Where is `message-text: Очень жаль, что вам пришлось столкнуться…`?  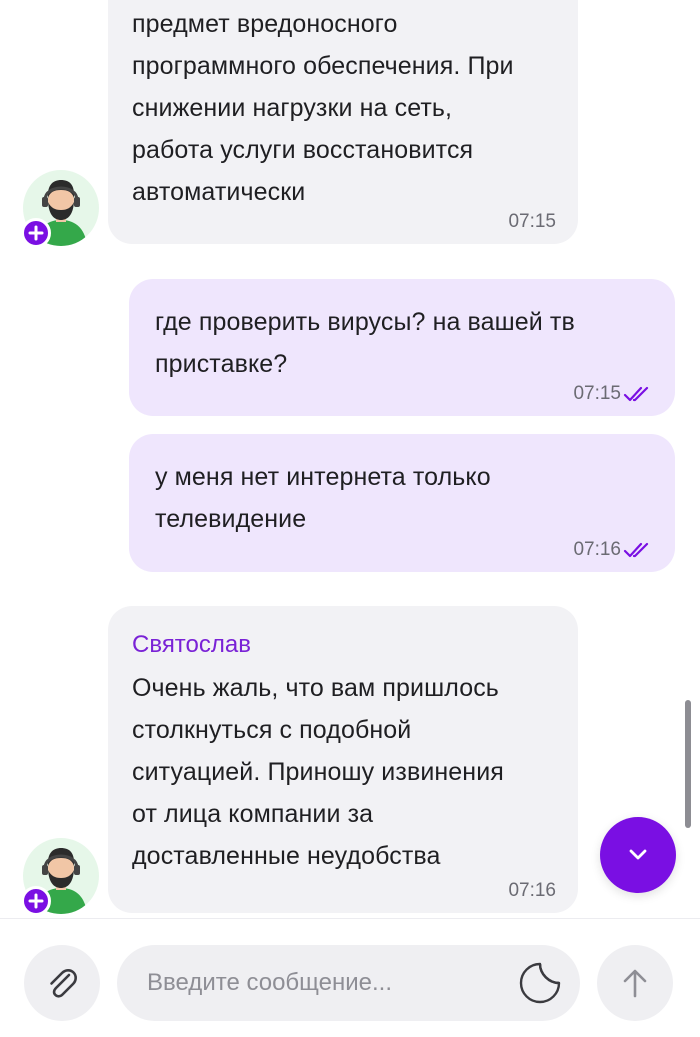
message-text: Очень жаль, что вам пришлось столкнуться… is located at coordinates (345, 772).